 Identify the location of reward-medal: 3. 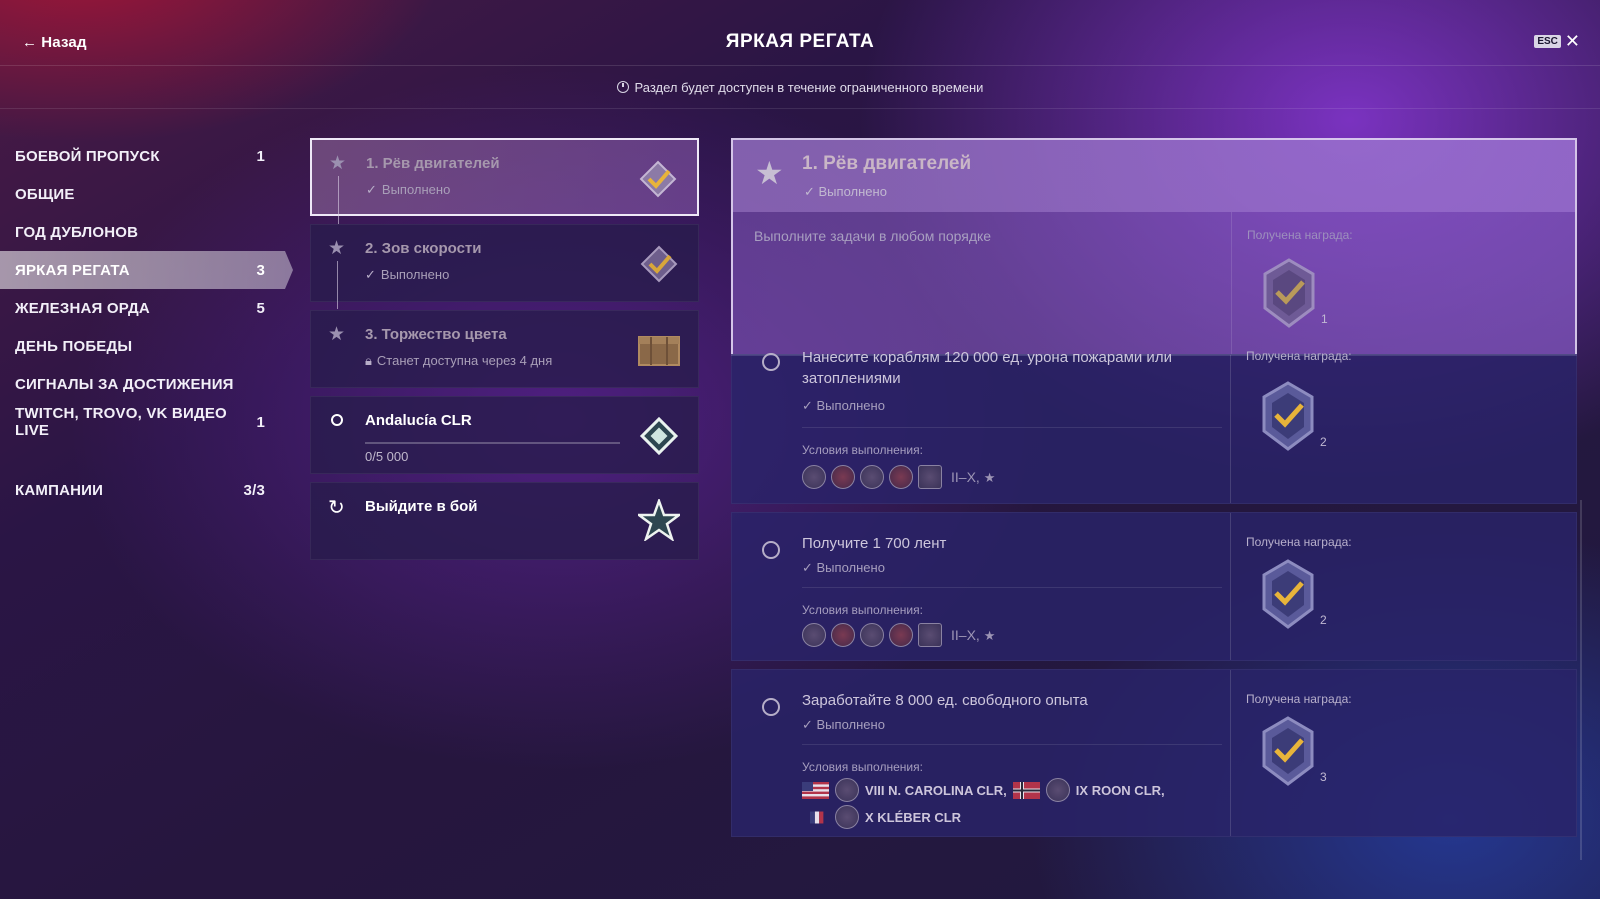
(1294, 753).